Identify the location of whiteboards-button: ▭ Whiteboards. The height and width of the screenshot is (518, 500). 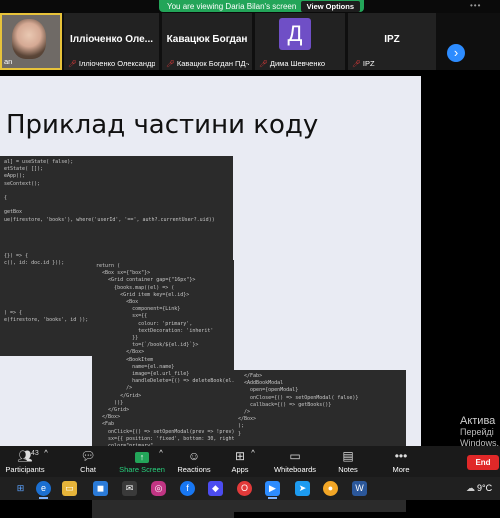
(295, 461).